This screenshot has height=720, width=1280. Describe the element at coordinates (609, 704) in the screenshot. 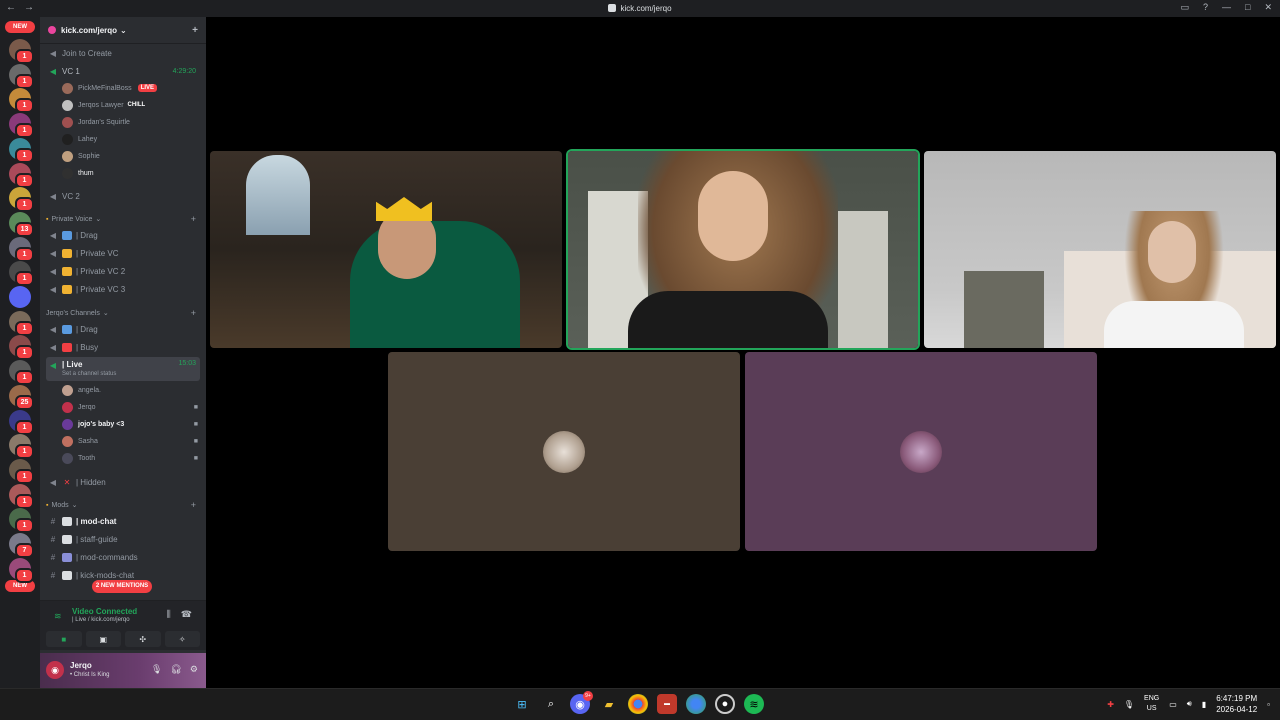

I see `file-explorer-icon: ▰` at that location.